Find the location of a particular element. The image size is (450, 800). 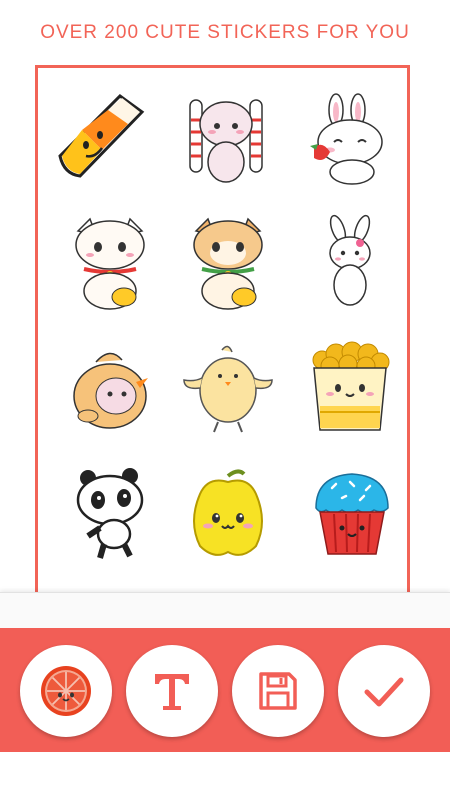

chick-costume-sticker is located at coordinates (110, 388).